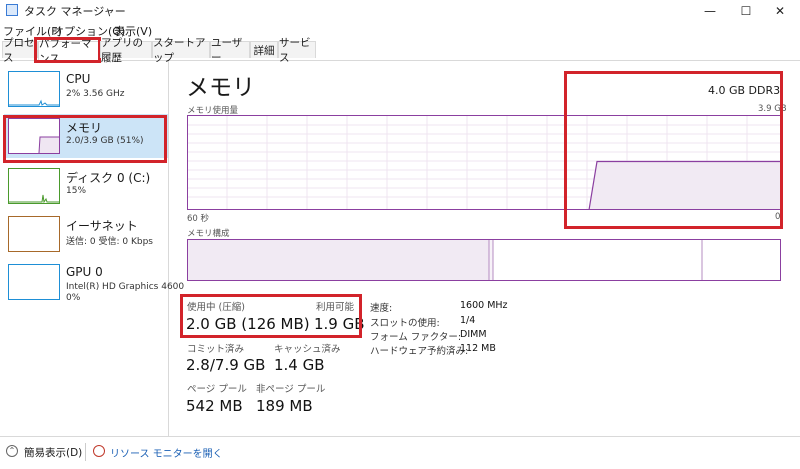 This screenshot has width=800, height=469. I want to click on sidebar-item-disk: ディスク 0 (C:) 15%, so click(86, 186).